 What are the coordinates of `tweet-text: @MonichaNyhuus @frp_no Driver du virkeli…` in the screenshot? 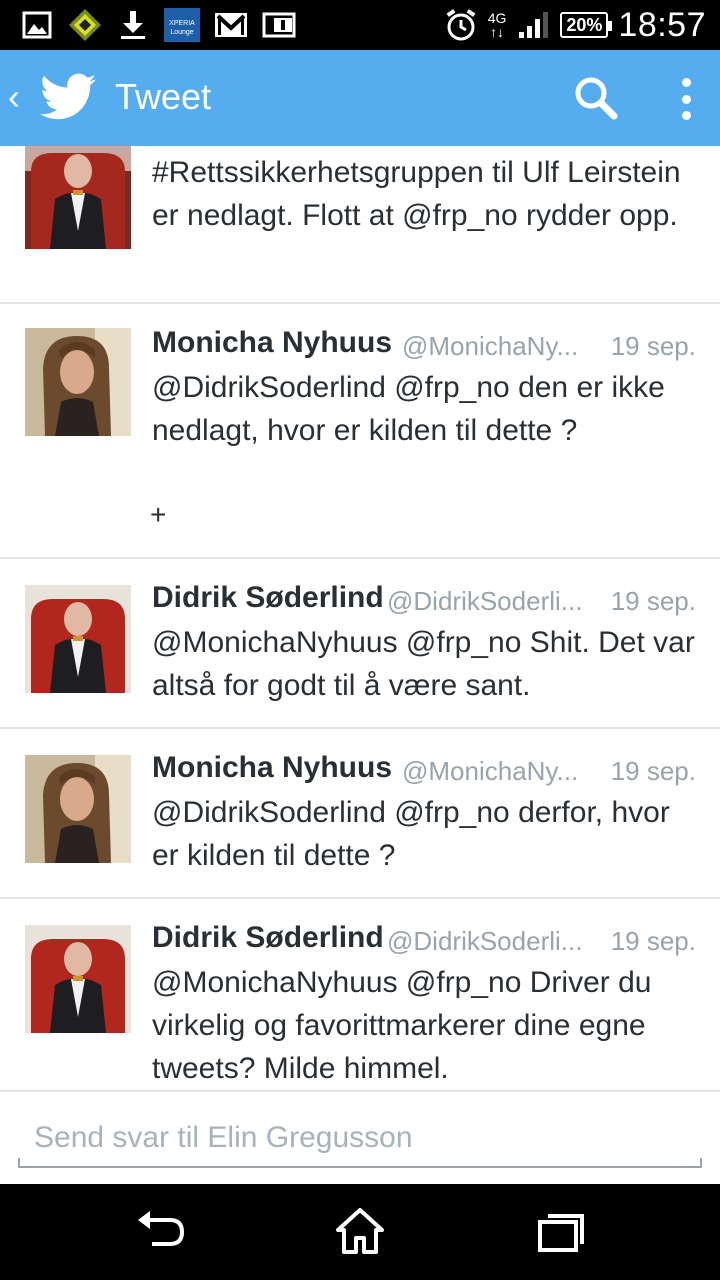 It's located at (402, 1025).